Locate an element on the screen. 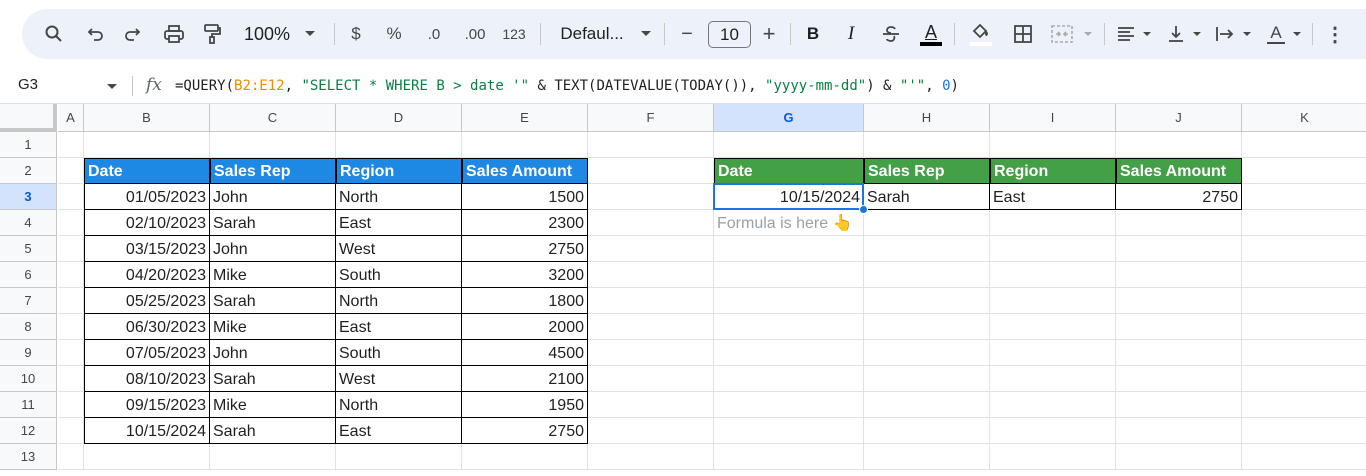  table-cell: 04/20/2023 is located at coordinates (147, 275).